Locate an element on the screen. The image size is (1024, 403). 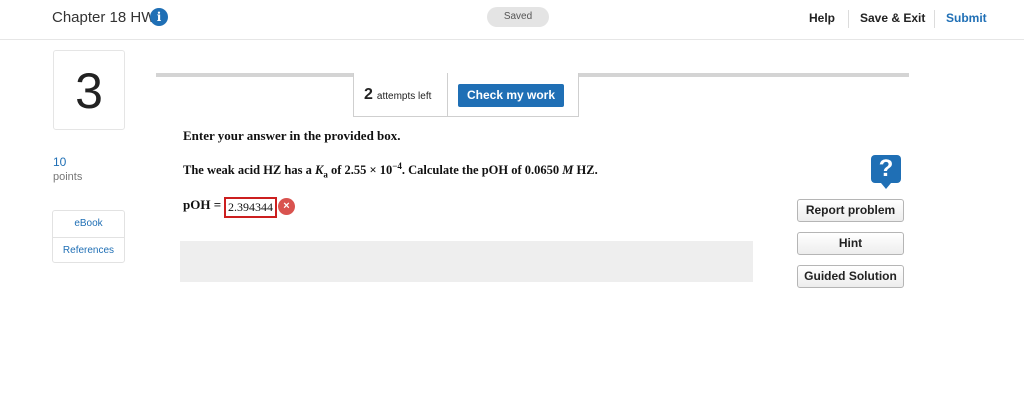
assignment-title: Chapter 18 HW is located at coordinates (104, 17).